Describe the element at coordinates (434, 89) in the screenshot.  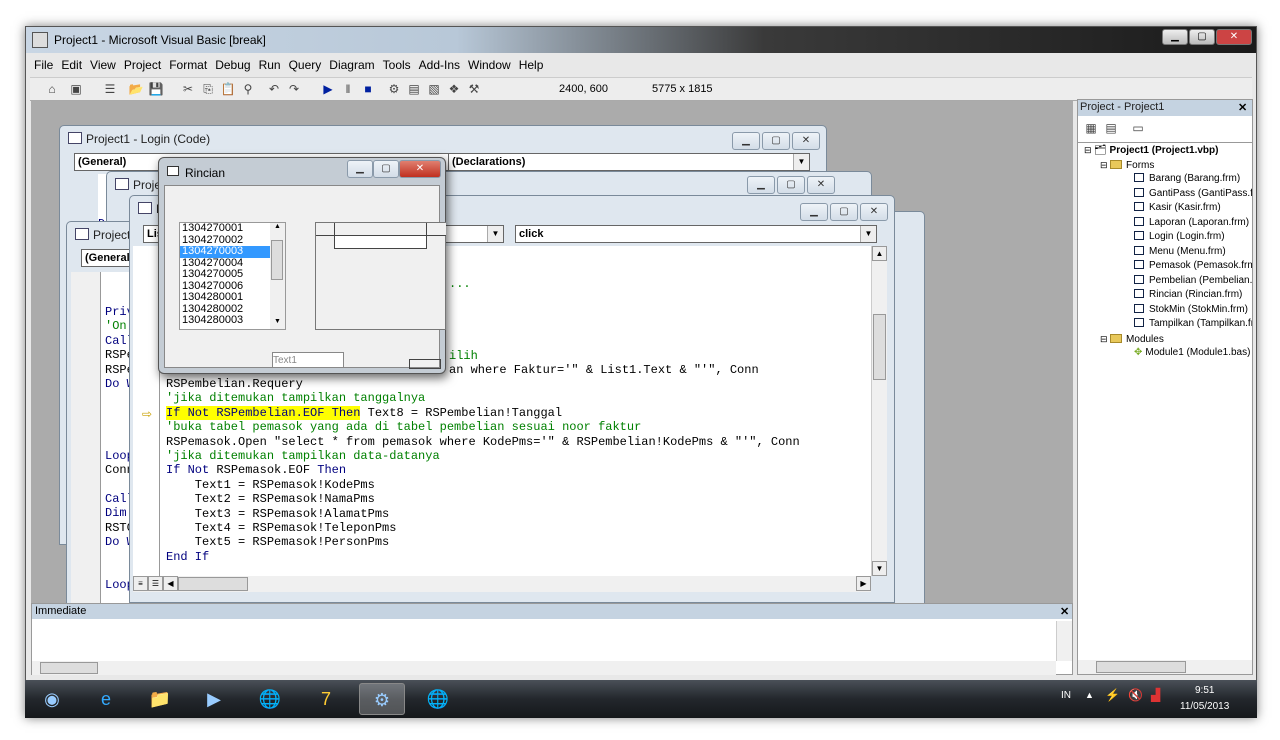
I see `form-layout-icon: ▧` at that location.